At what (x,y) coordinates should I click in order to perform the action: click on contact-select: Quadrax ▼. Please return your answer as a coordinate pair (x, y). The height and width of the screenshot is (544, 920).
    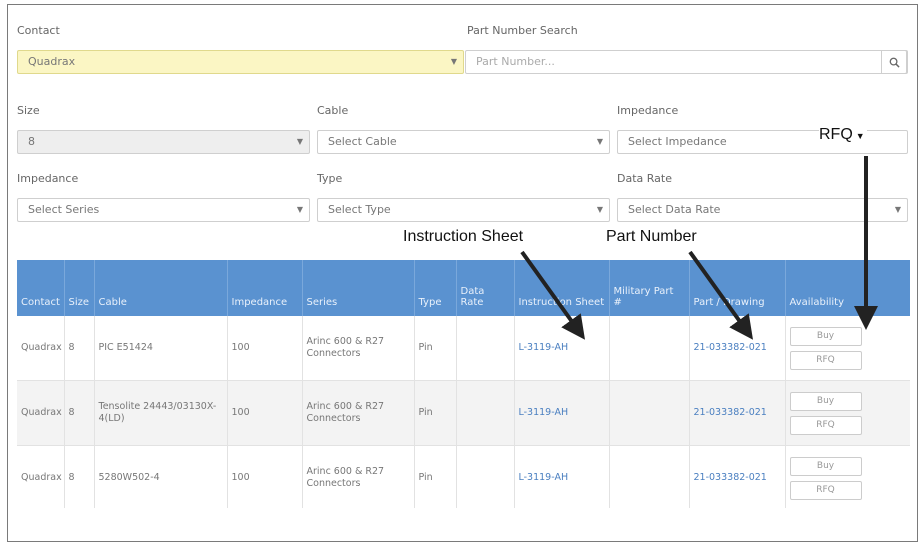
    Looking at the image, I should click on (240, 62).